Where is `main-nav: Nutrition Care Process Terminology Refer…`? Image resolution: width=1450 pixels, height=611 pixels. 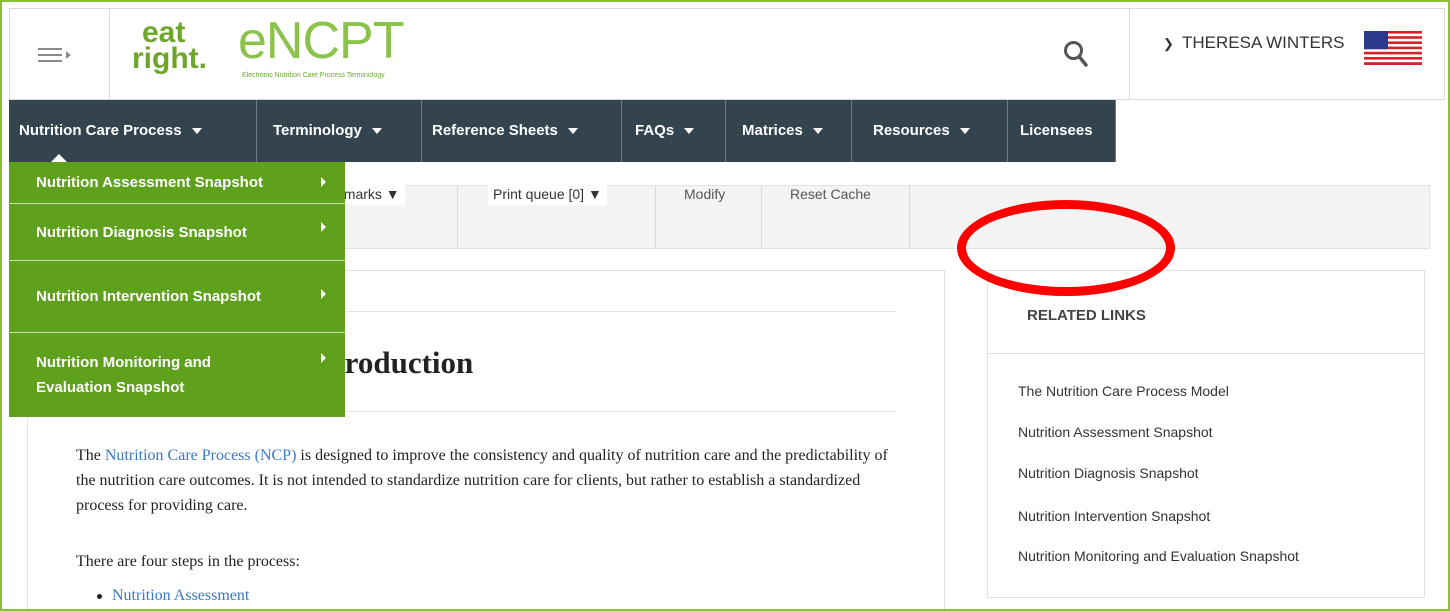 main-nav: Nutrition Care Process Terminology Refer… is located at coordinates (727, 131).